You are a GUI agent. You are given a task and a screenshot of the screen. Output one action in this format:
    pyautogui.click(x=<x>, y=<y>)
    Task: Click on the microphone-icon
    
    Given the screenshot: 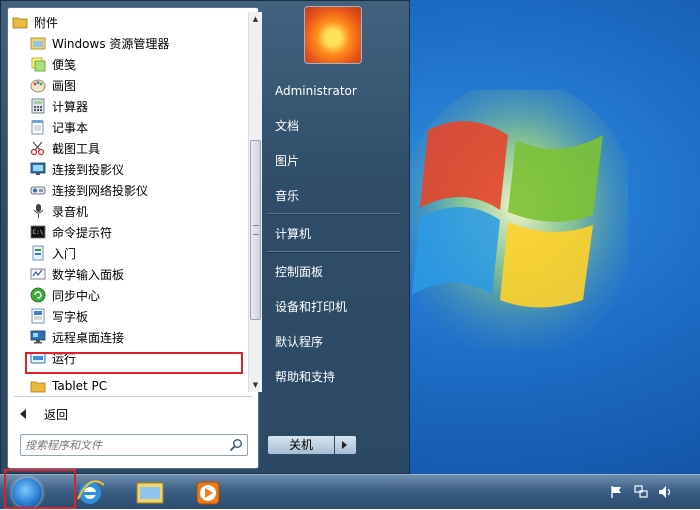 What is the action you would take?
    pyautogui.click(x=38, y=211)
    